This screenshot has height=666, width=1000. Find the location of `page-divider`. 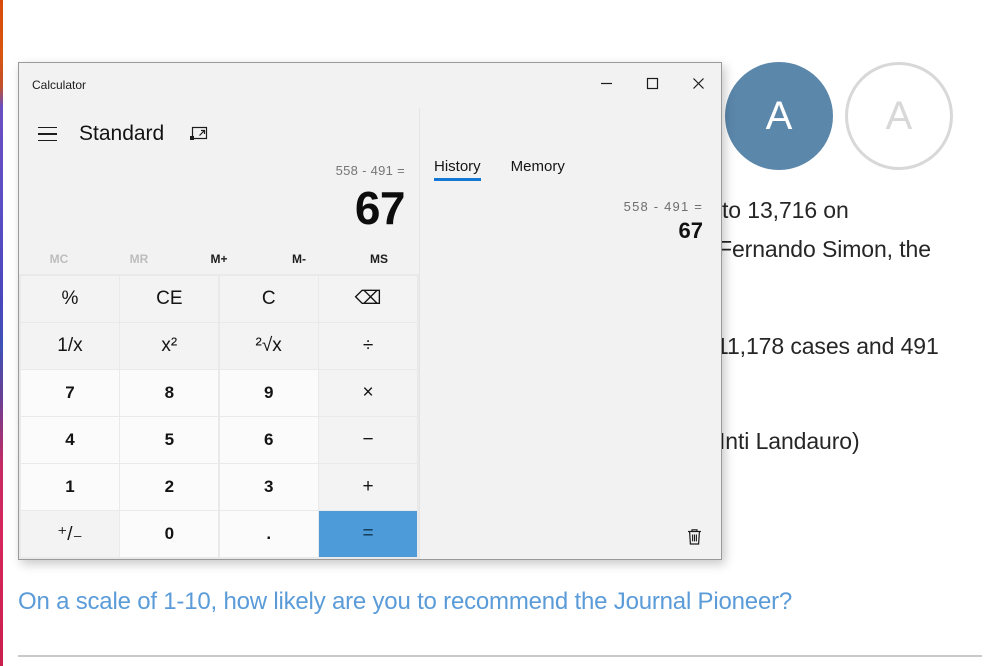

page-divider is located at coordinates (500, 656).